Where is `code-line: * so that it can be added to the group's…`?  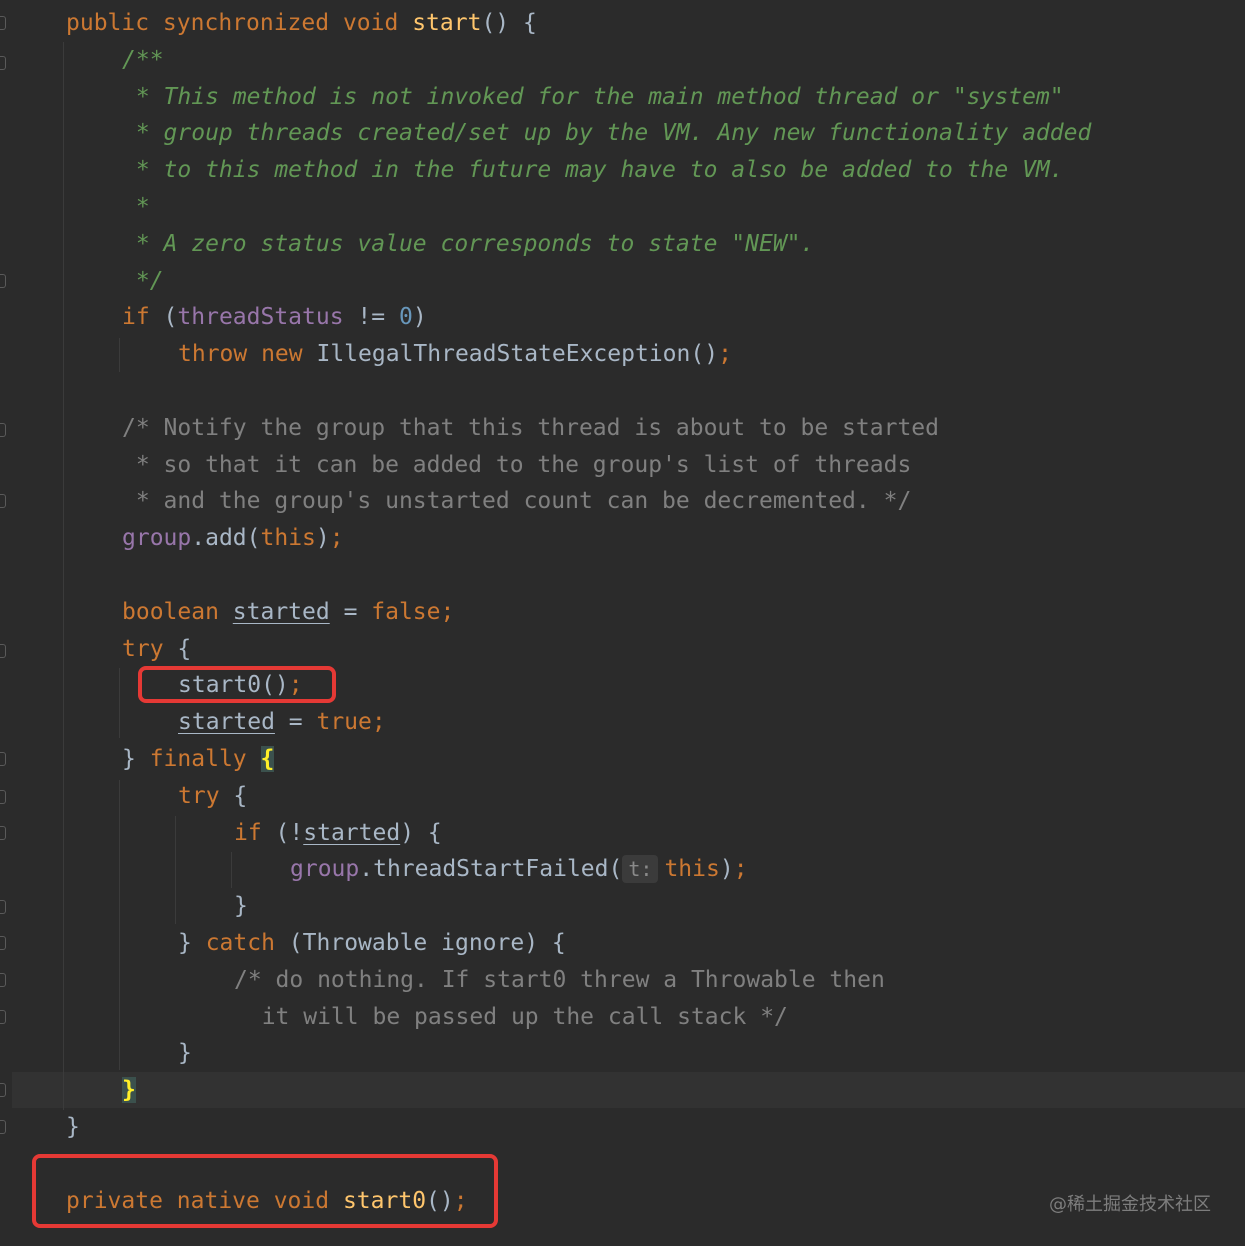 code-line: * so that it can be added to the group's… is located at coordinates (516, 465).